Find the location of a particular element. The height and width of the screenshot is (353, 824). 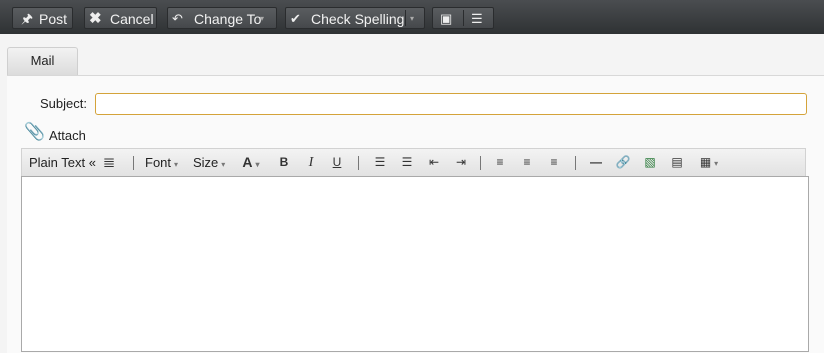

post-button: 🖈 Post is located at coordinates (42, 18).